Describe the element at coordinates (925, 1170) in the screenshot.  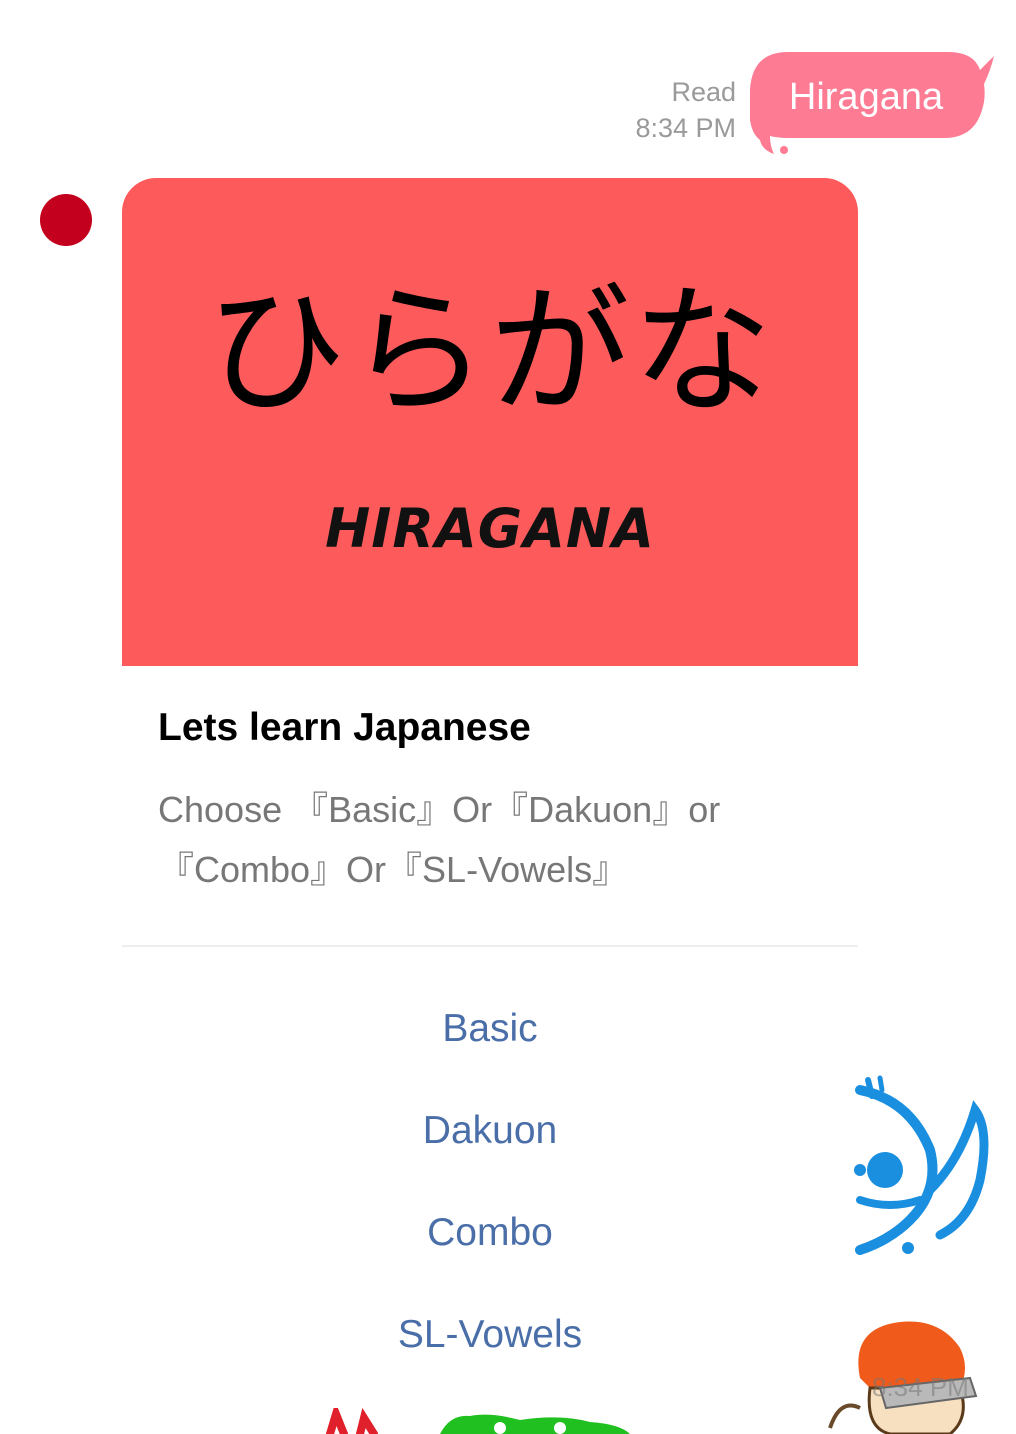
I see `blue-character-sticker` at that location.